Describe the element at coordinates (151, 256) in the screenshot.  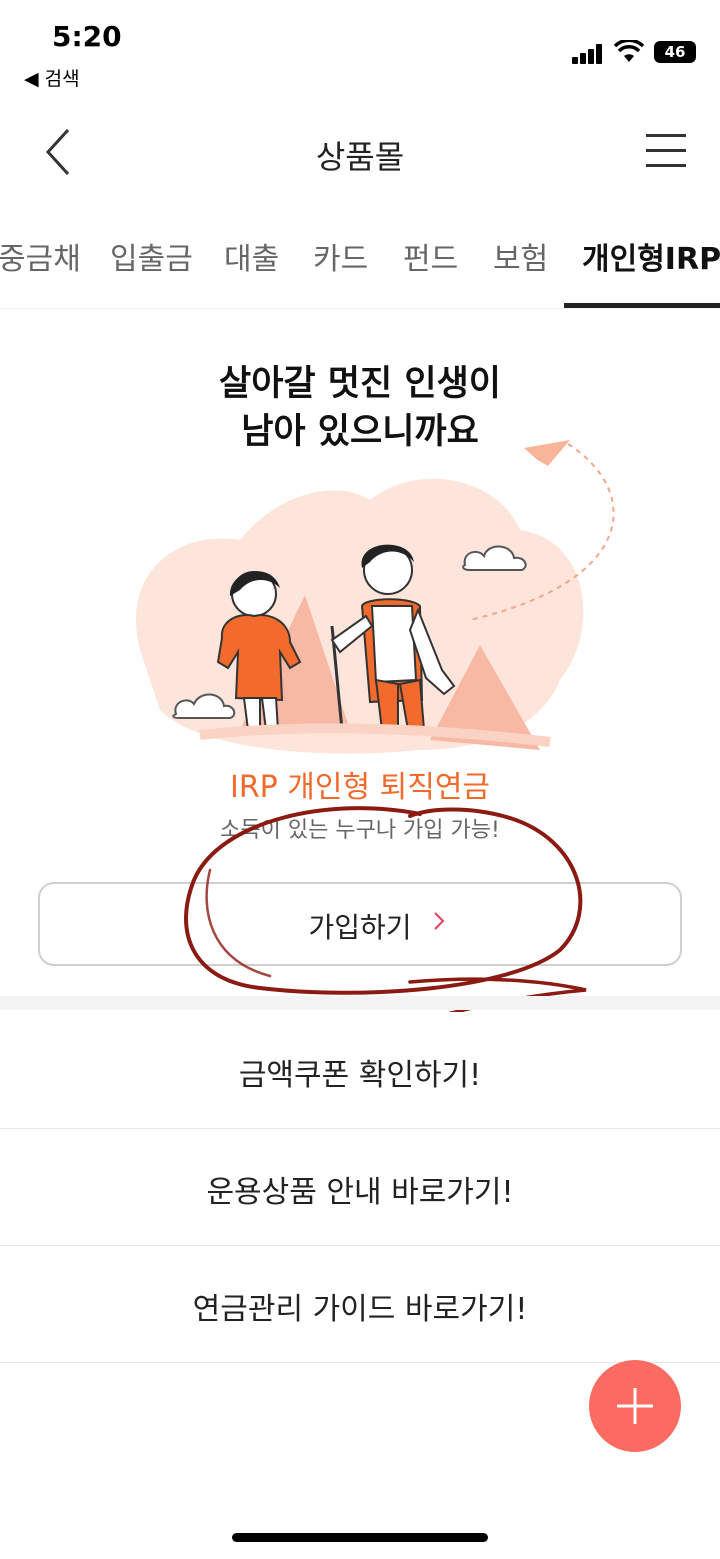
I see `tab-deposit-withdrawal: 입출금` at that location.